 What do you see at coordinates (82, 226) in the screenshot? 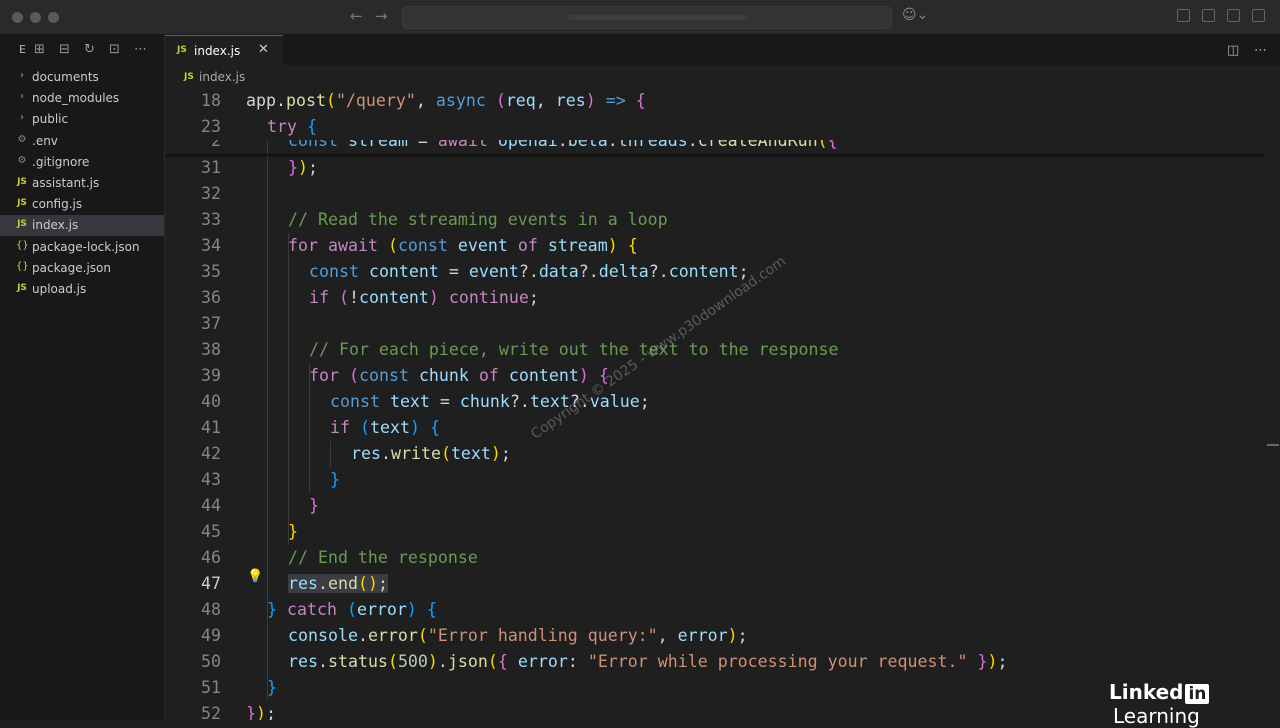
I see `file-tree-item: JS index.js` at bounding box center [82, 226].